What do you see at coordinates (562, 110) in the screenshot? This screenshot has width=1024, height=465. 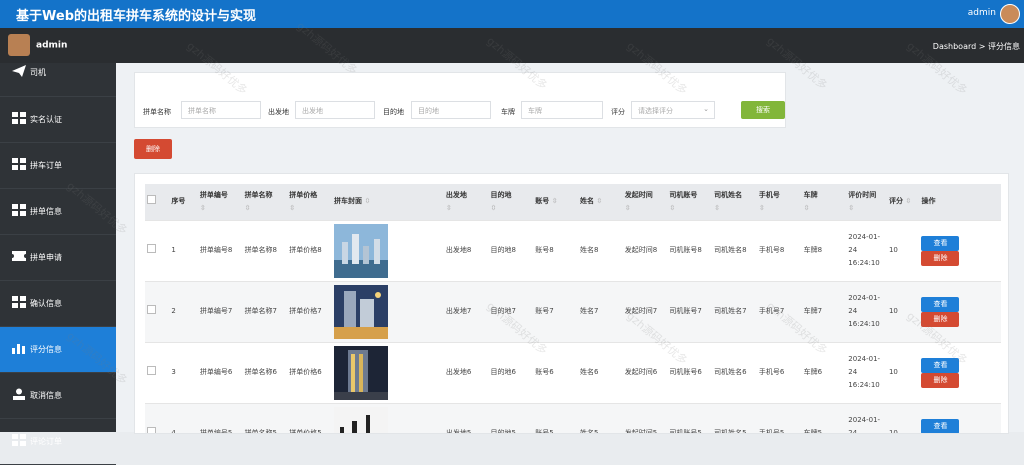 I see `plate-input: 车牌` at bounding box center [562, 110].